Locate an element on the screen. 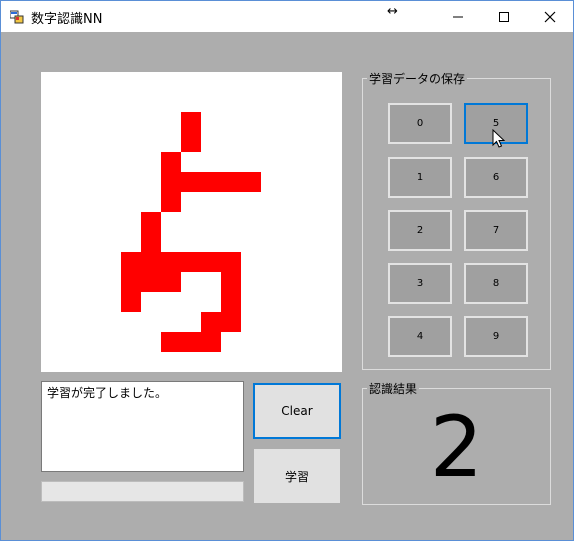 This screenshot has width=574, height=541. maximize-button is located at coordinates (504, 16).